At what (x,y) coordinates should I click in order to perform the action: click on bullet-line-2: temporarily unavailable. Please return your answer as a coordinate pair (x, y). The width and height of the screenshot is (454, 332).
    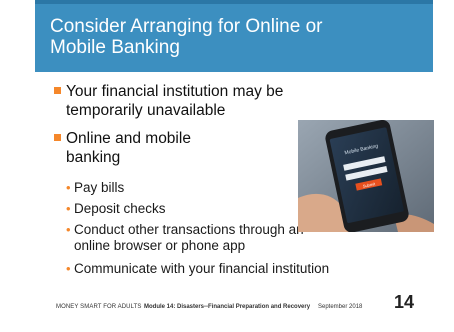
    Looking at the image, I should click on (146, 110).